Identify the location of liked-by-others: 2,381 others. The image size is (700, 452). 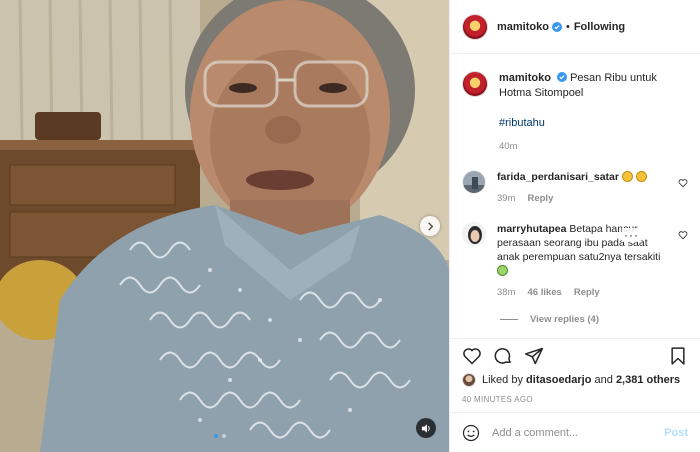
(648, 380).